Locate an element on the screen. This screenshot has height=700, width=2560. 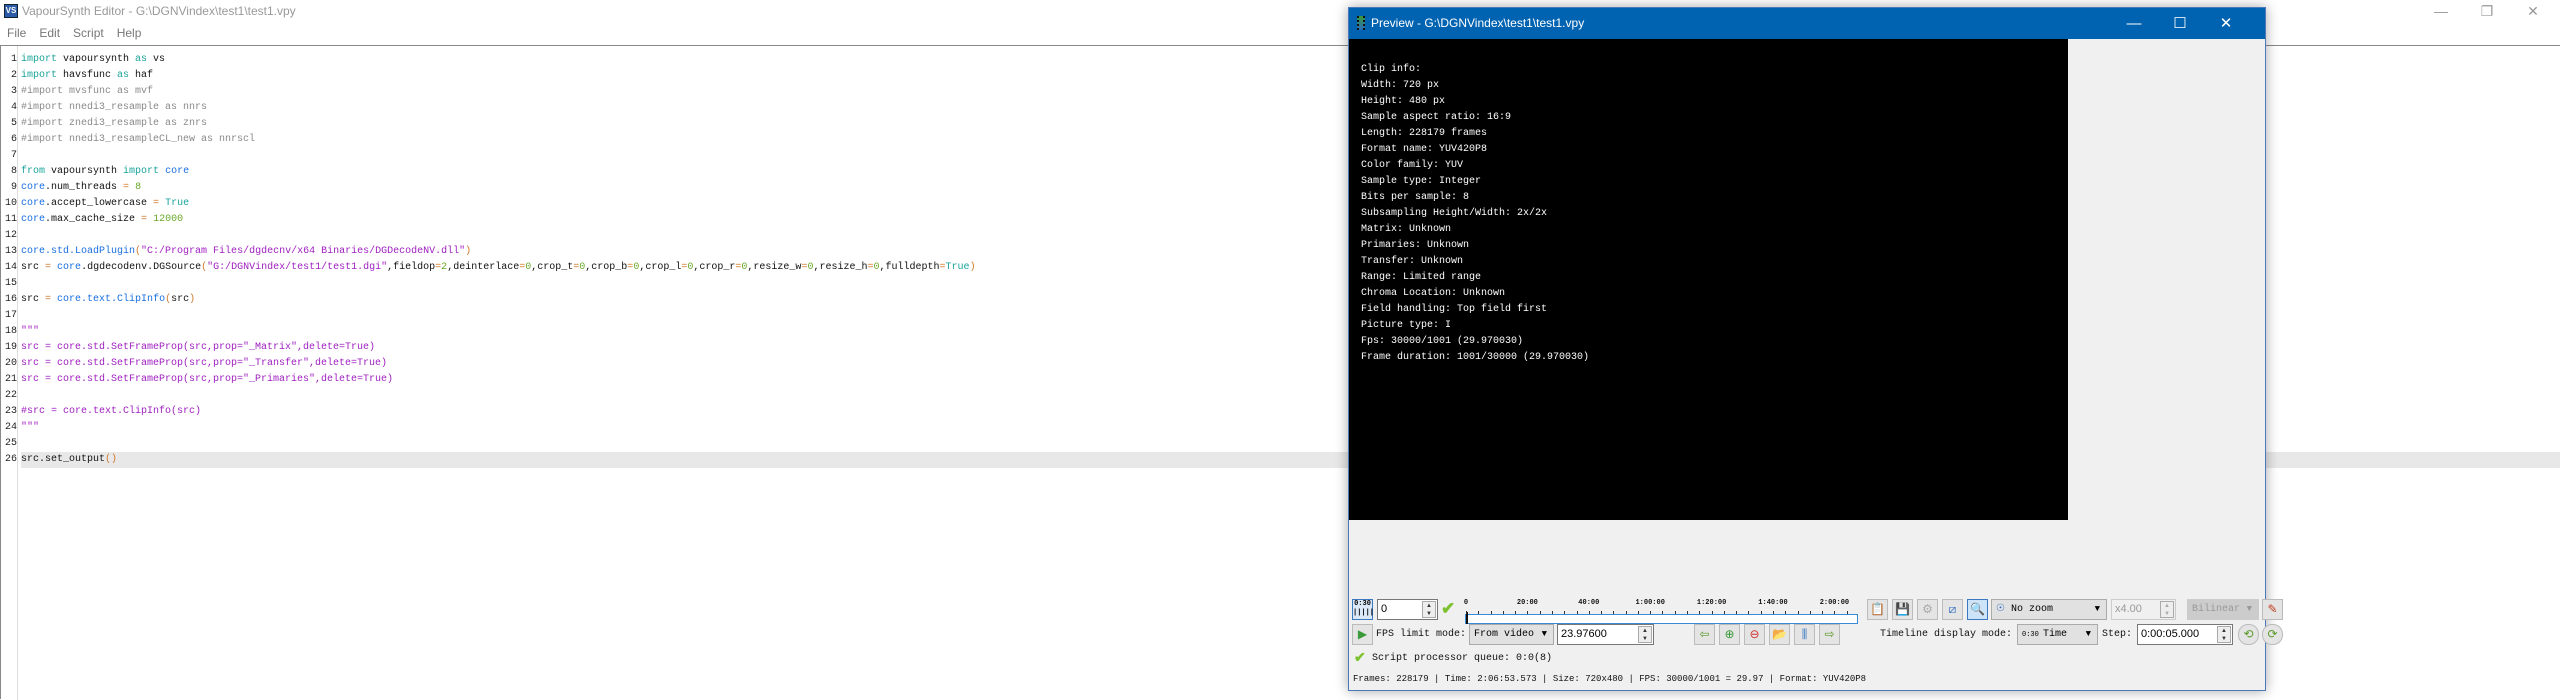
gear-icon: ⚙ is located at coordinates (1927, 609).